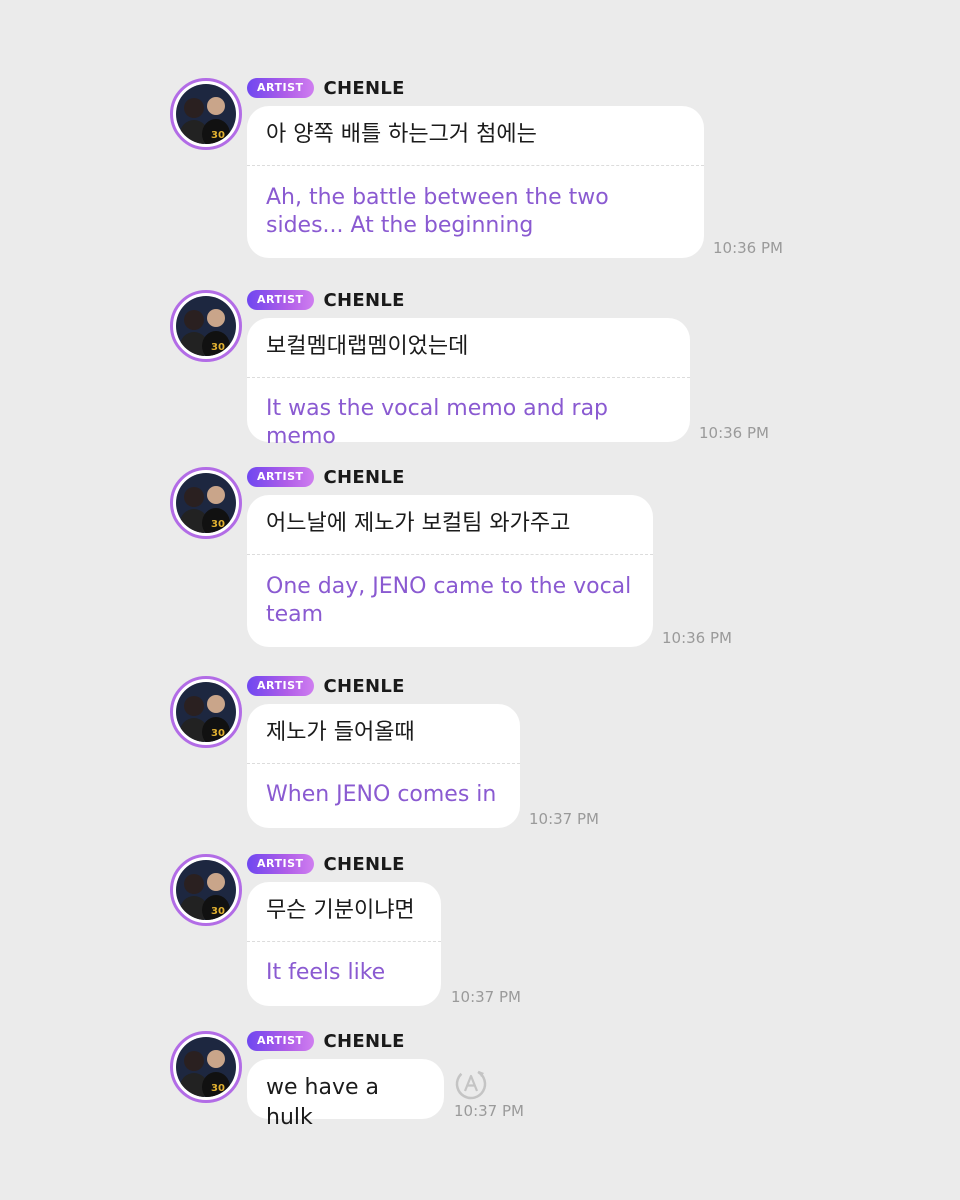  Describe the element at coordinates (471, 1084) in the screenshot. I see `translate-icon` at that location.